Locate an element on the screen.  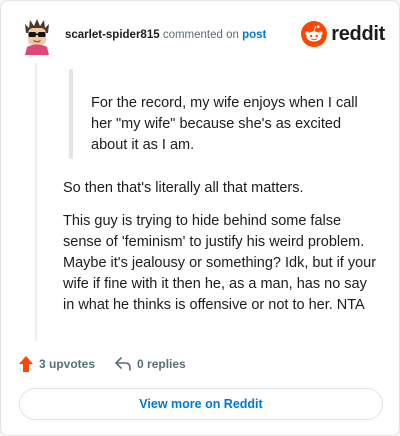
reply-arrow-icon is located at coordinates (123, 364).